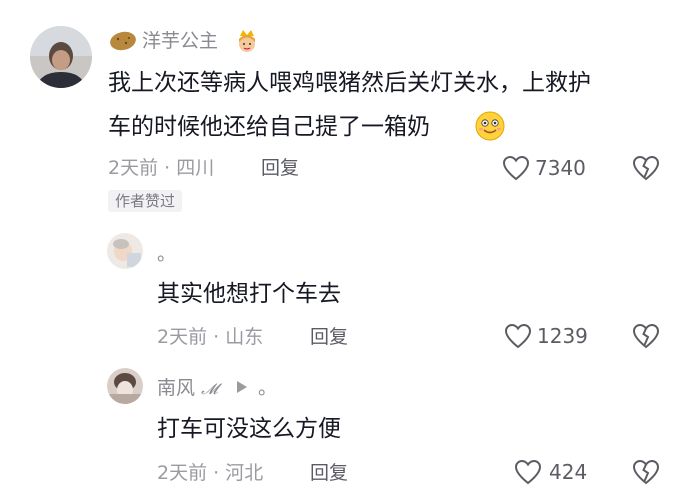 This screenshot has height=495, width=690. What do you see at coordinates (269, 127) in the screenshot?
I see `comment-text-line2: 车的时候他还给自己提了一箱奶` at bounding box center [269, 127].